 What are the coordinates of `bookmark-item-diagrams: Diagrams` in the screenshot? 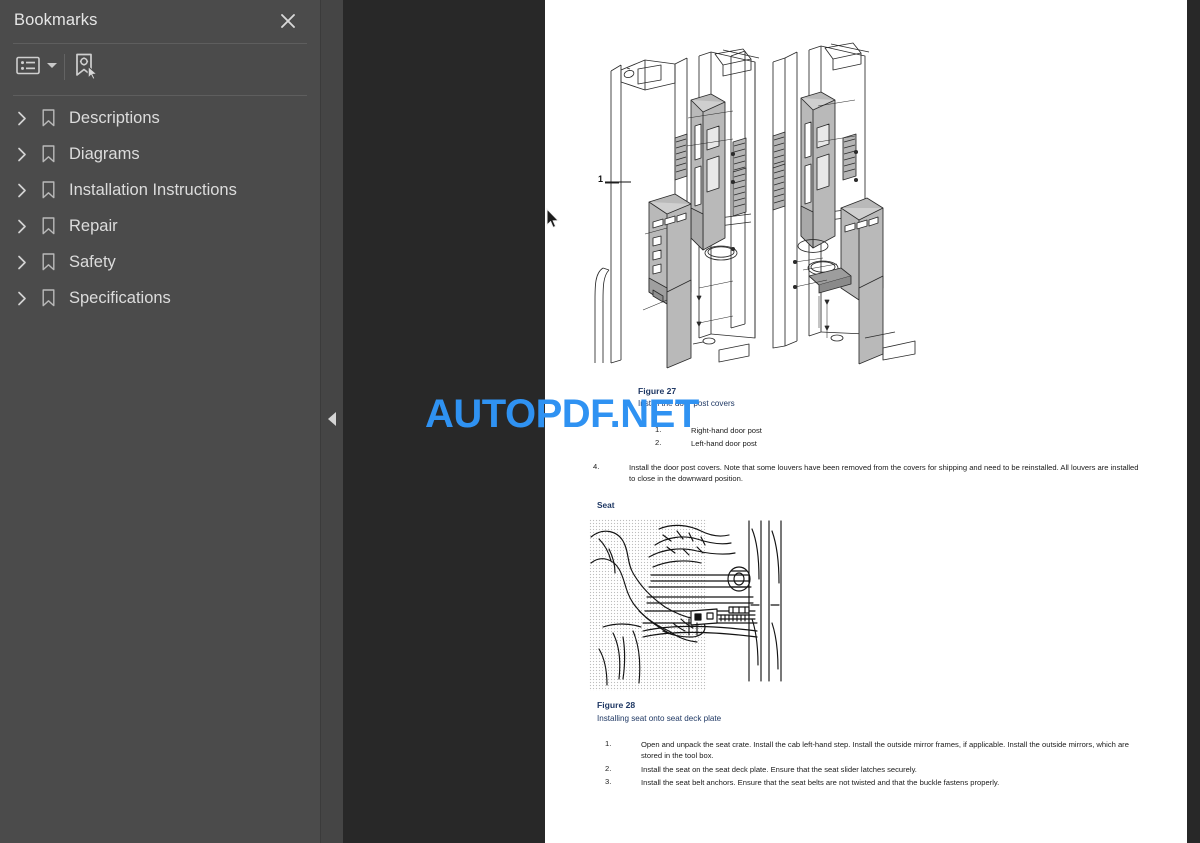 It's located at (160, 154).